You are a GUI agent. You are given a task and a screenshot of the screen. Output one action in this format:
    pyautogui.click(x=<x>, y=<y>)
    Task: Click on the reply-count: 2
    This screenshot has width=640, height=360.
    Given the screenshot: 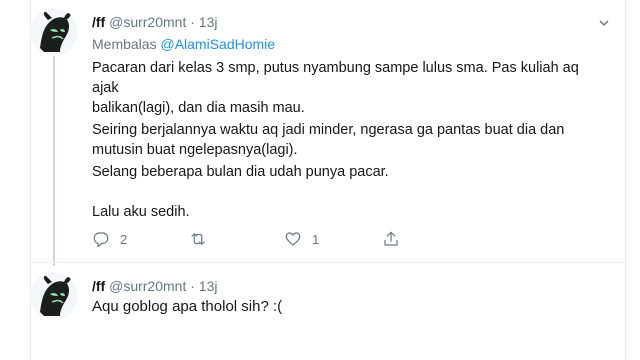 What is the action you would take?
    pyautogui.click(x=124, y=239)
    